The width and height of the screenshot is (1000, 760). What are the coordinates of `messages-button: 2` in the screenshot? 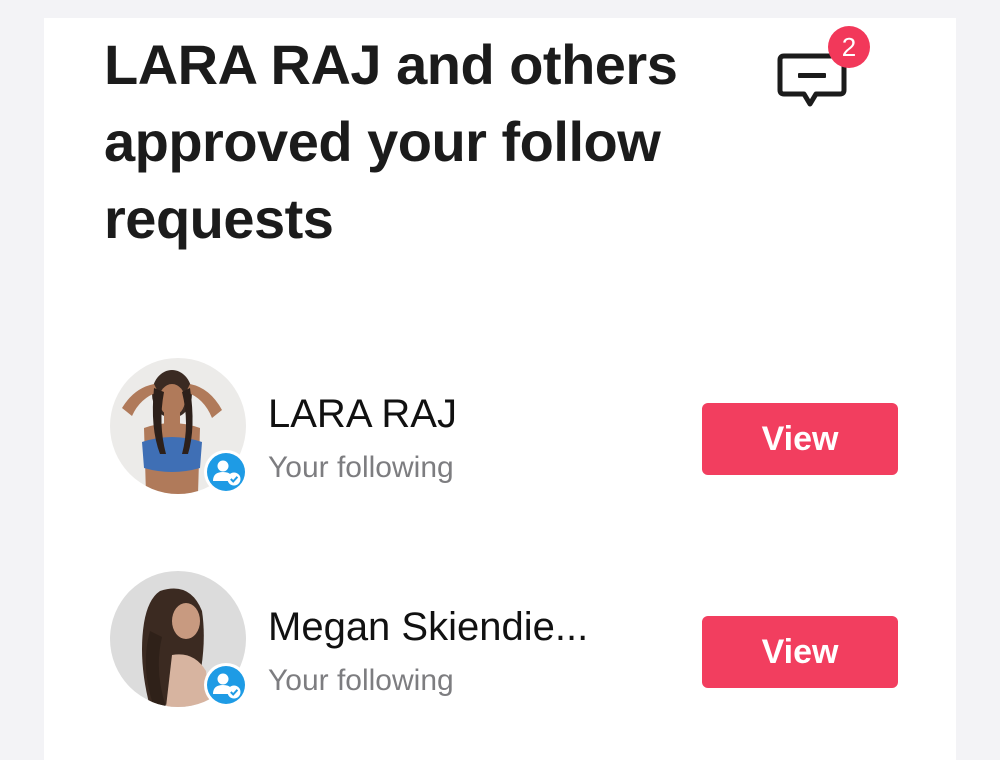 It's located at (826, 74).